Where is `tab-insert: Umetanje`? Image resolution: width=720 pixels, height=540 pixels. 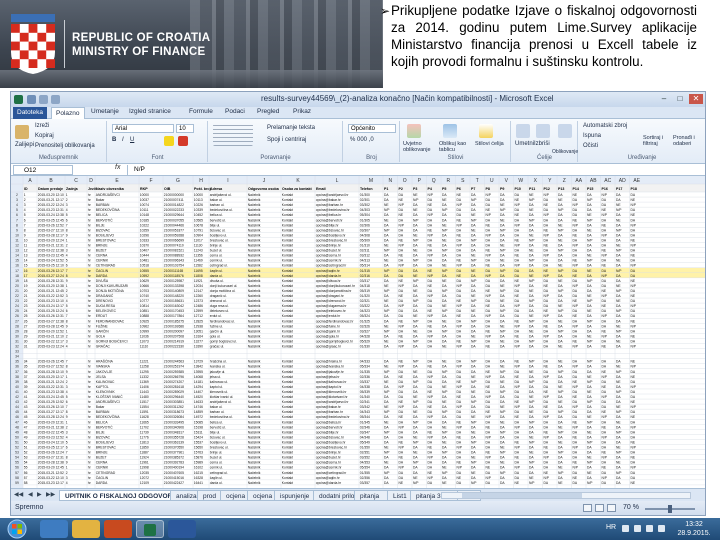
tab-insert: Umetanje is located at coordinates (105, 111).